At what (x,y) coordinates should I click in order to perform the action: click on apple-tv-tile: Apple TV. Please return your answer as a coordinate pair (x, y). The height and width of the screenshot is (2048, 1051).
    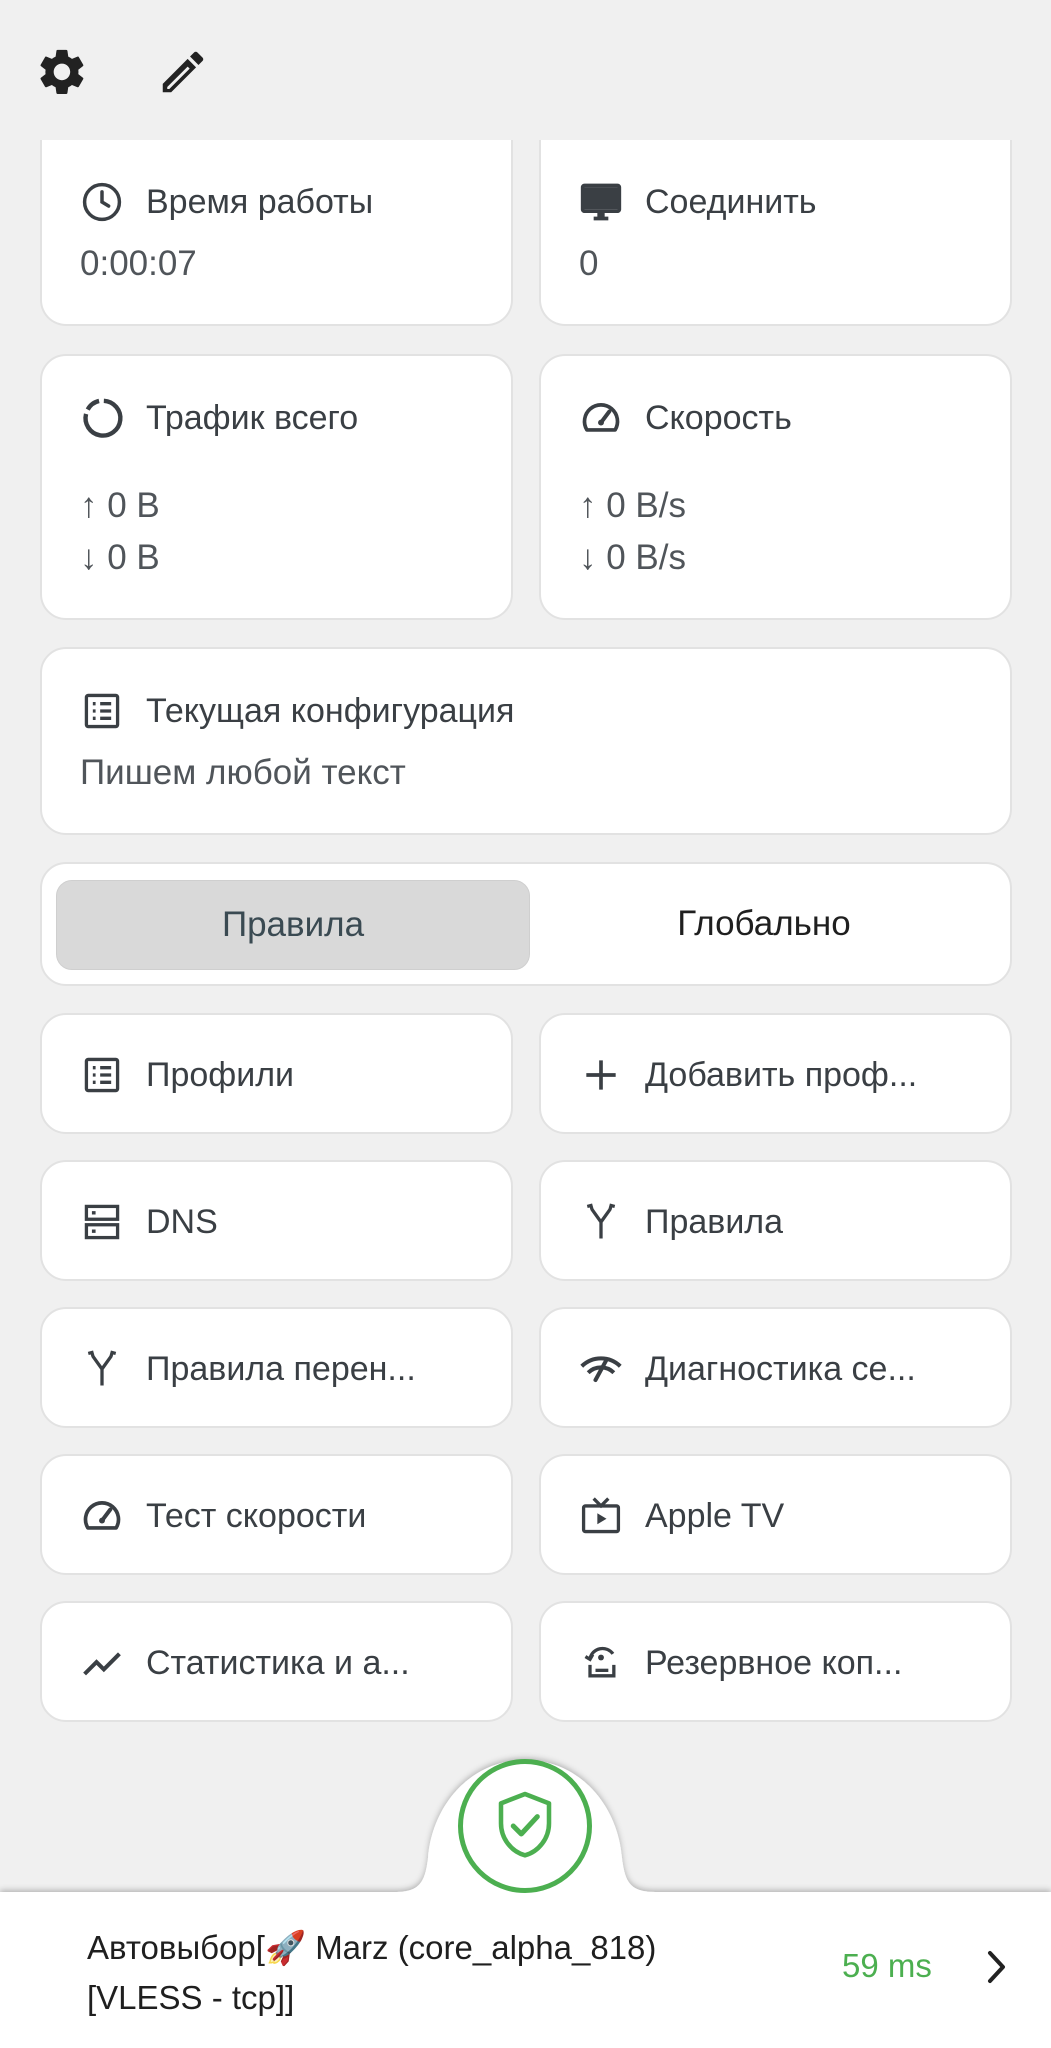
    Looking at the image, I should click on (775, 1514).